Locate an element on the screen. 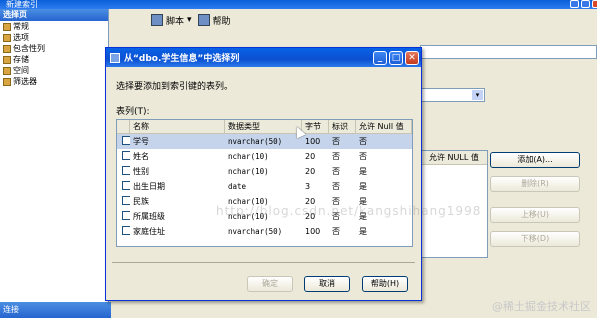 The image size is (597, 318). nav-item-general: 常规 is located at coordinates (54, 26).